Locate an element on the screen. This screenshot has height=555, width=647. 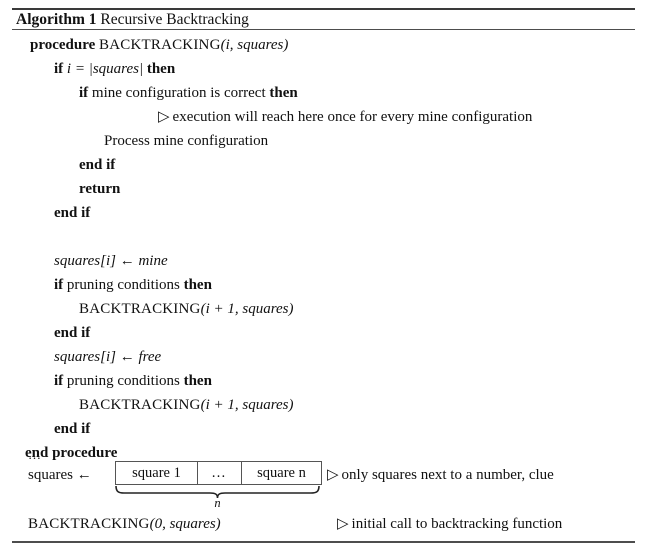
line-assign-free: squares[i] ← free is located at coordinates (107, 357).